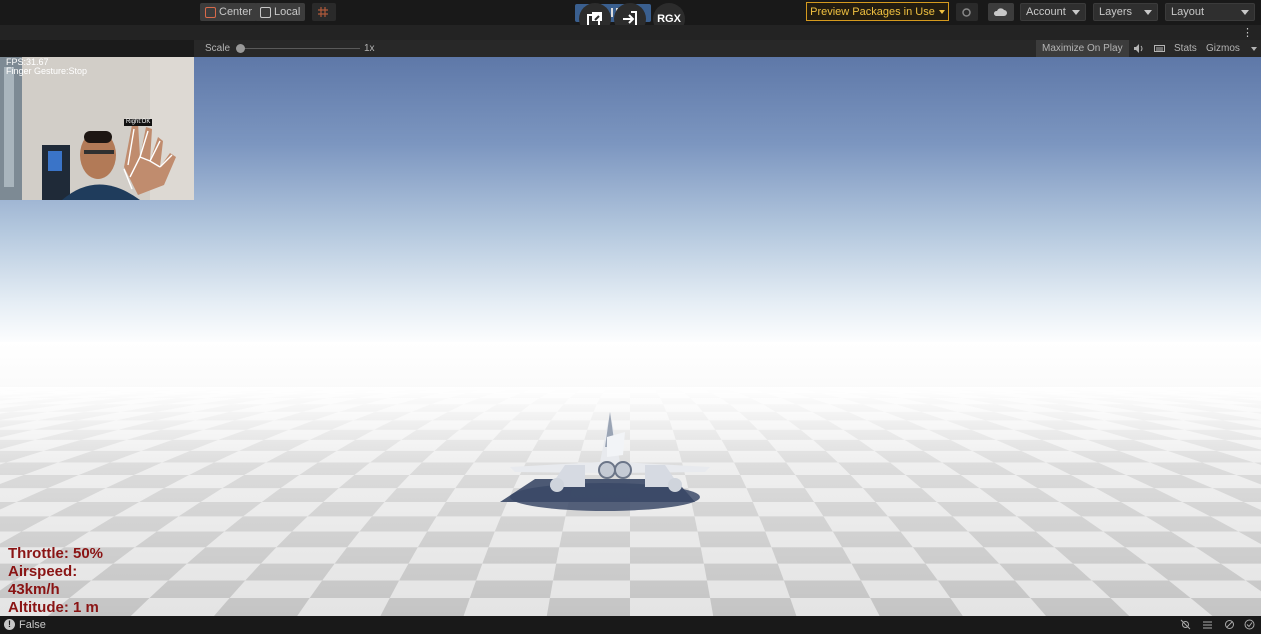 This screenshot has width=1261, height=634. I want to click on check-circle-icon, so click(1249, 624).